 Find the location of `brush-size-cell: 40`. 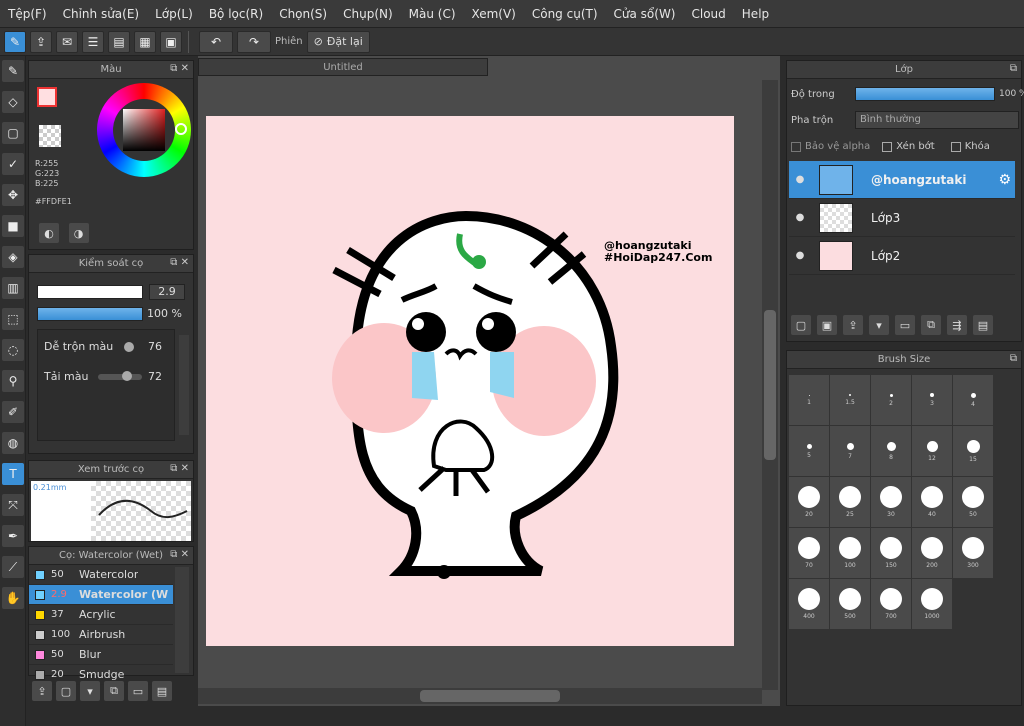

brush-size-cell: 40 is located at coordinates (932, 502).